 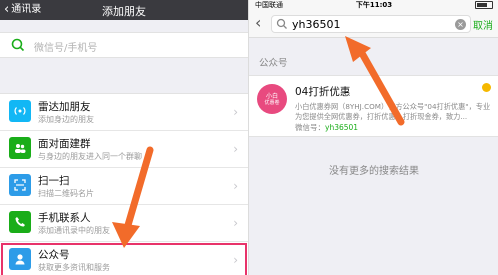 What do you see at coordinates (124, 258) in the screenshot?
I see `official-account-item: 公众号 获取更多资讯和服务 ›` at bounding box center [124, 258].